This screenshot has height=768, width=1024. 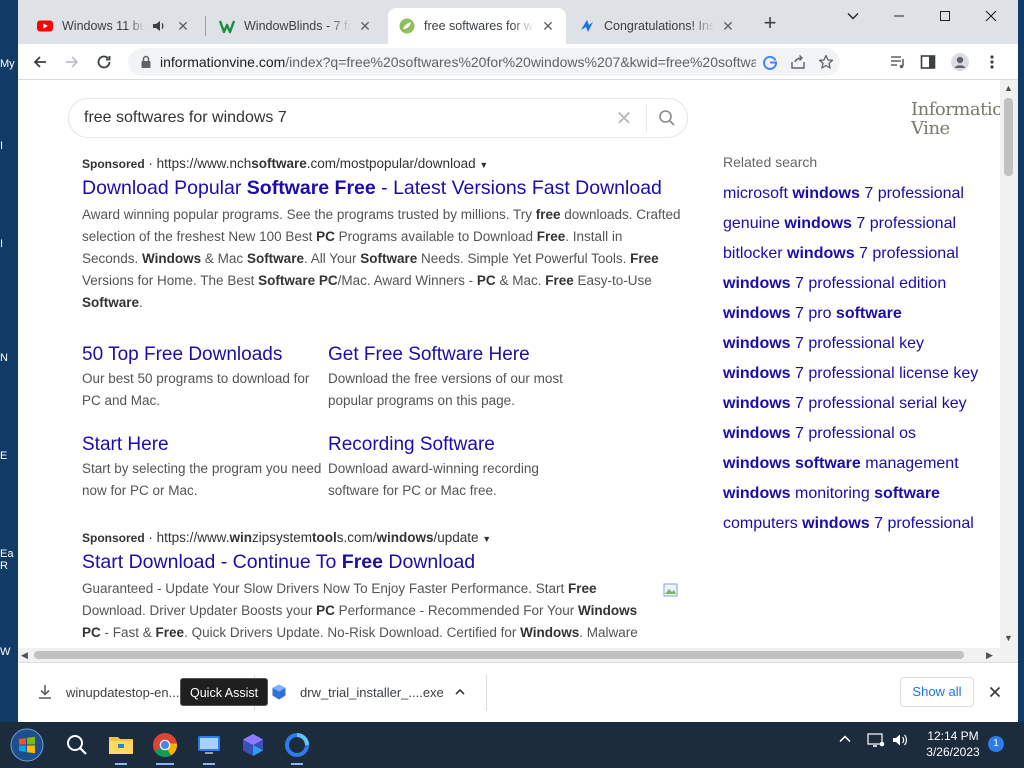 What do you see at coordinates (356, 537) in the screenshot?
I see `ad-url-part: s.com/` at bounding box center [356, 537].